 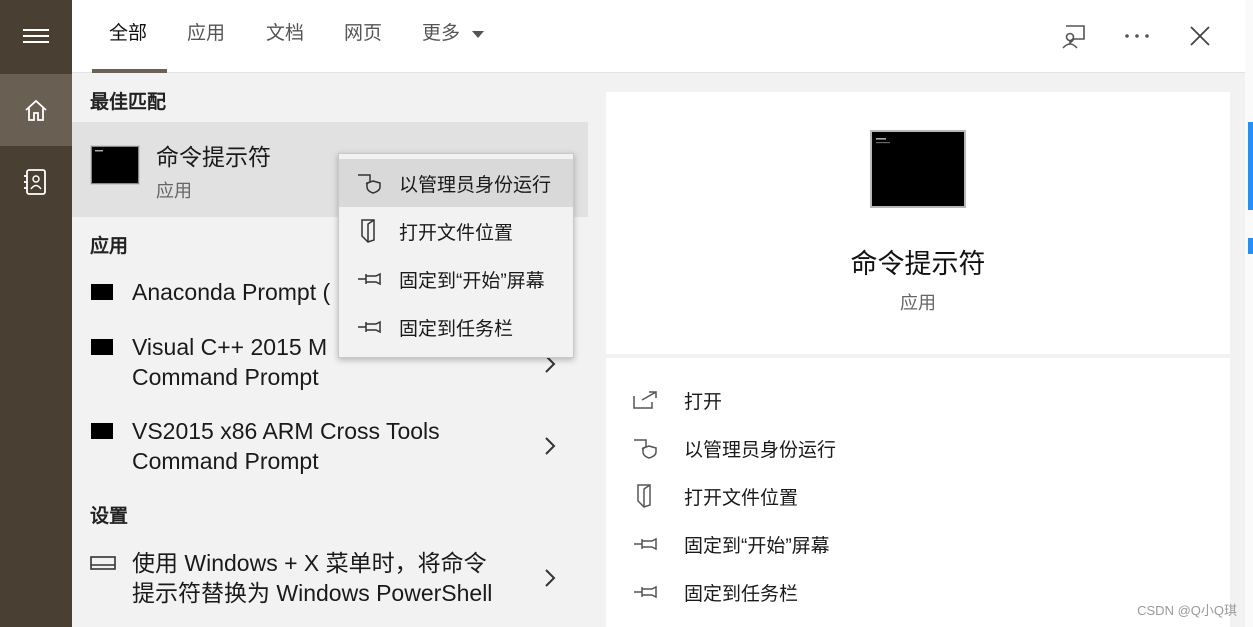 I want to click on context-open-file-location: 打开文件位置, so click(x=456, y=231).